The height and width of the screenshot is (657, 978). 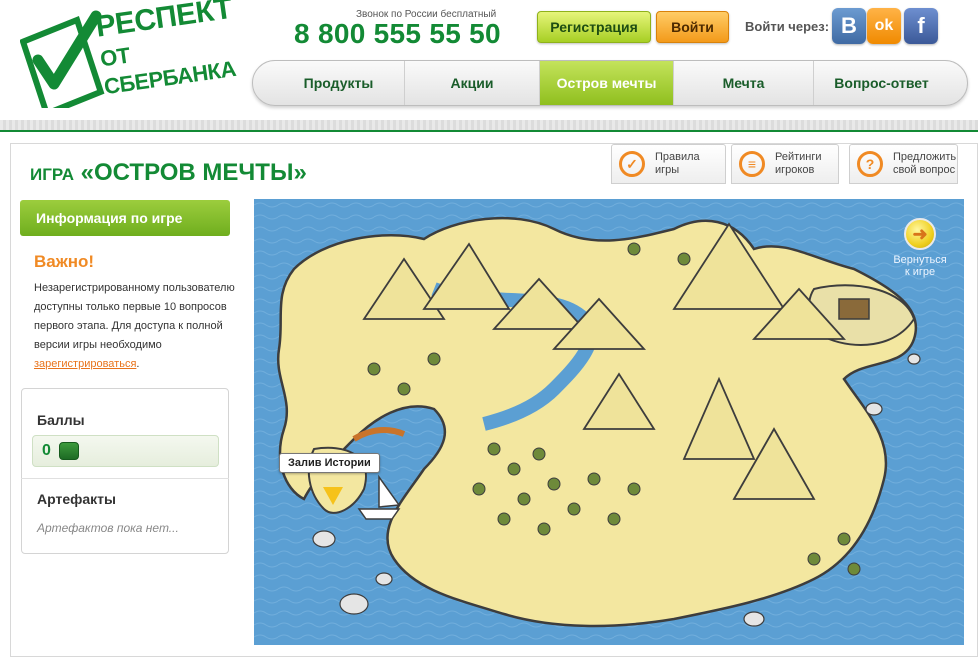 I want to click on register-button: Регистрация, so click(x=594, y=27).